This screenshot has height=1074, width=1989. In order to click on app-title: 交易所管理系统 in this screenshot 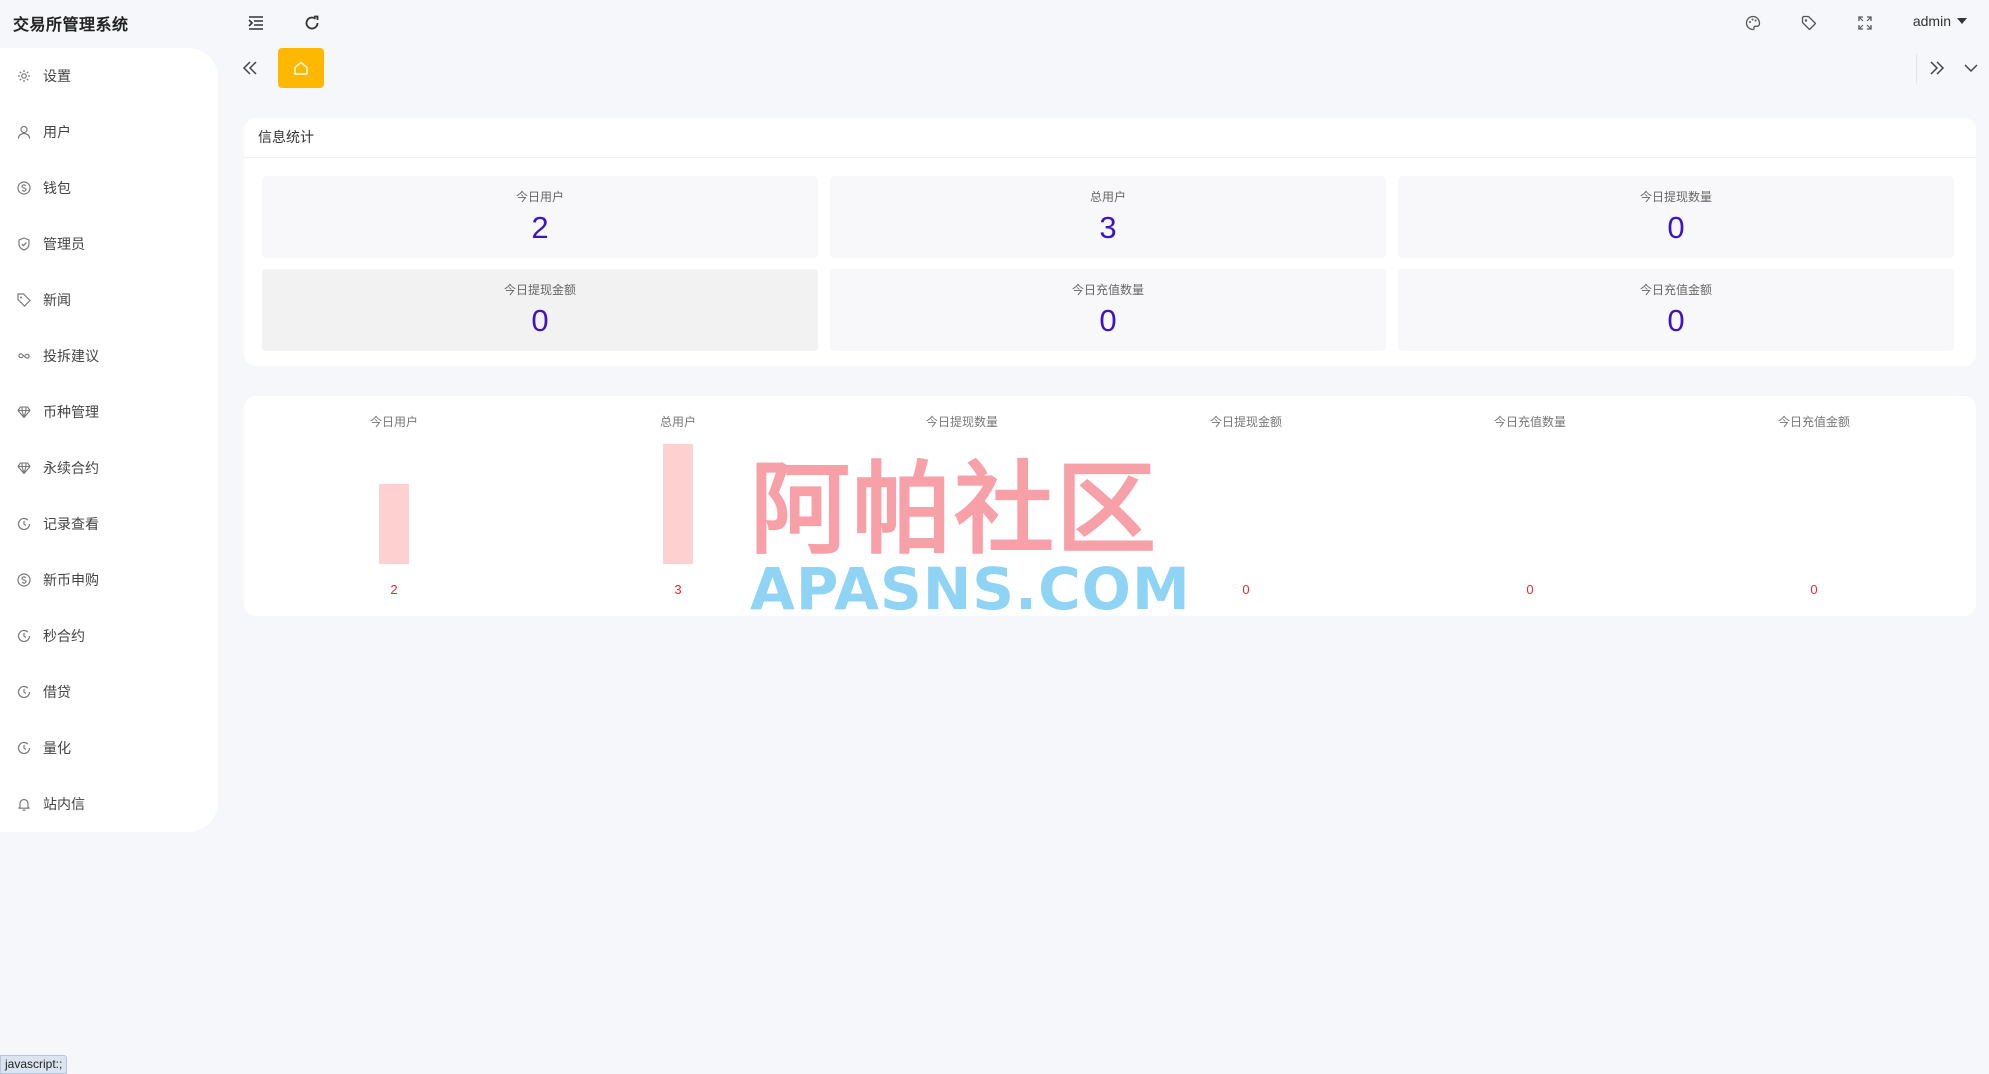, I will do `click(71, 24)`.